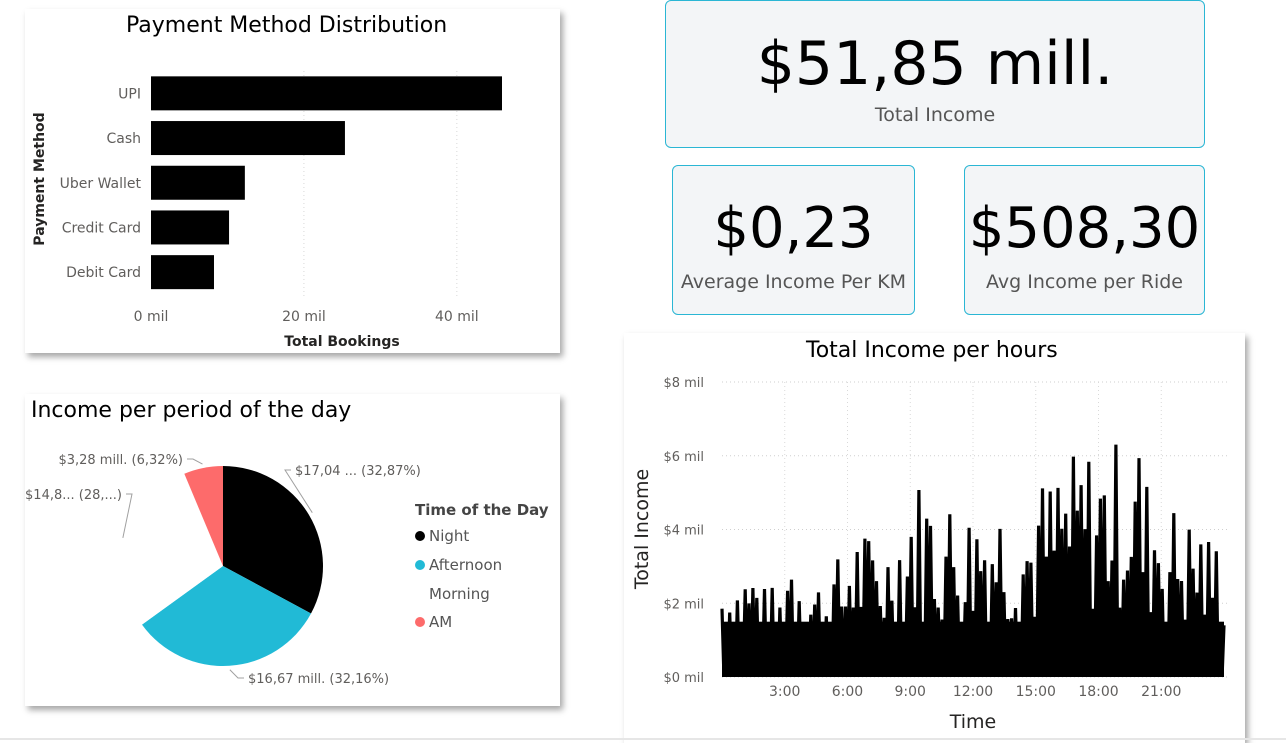 The image size is (1286, 743). What do you see at coordinates (793, 228) in the screenshot?
I see `avg-income-km-value: $0,23` at bounding box center [793, 228].